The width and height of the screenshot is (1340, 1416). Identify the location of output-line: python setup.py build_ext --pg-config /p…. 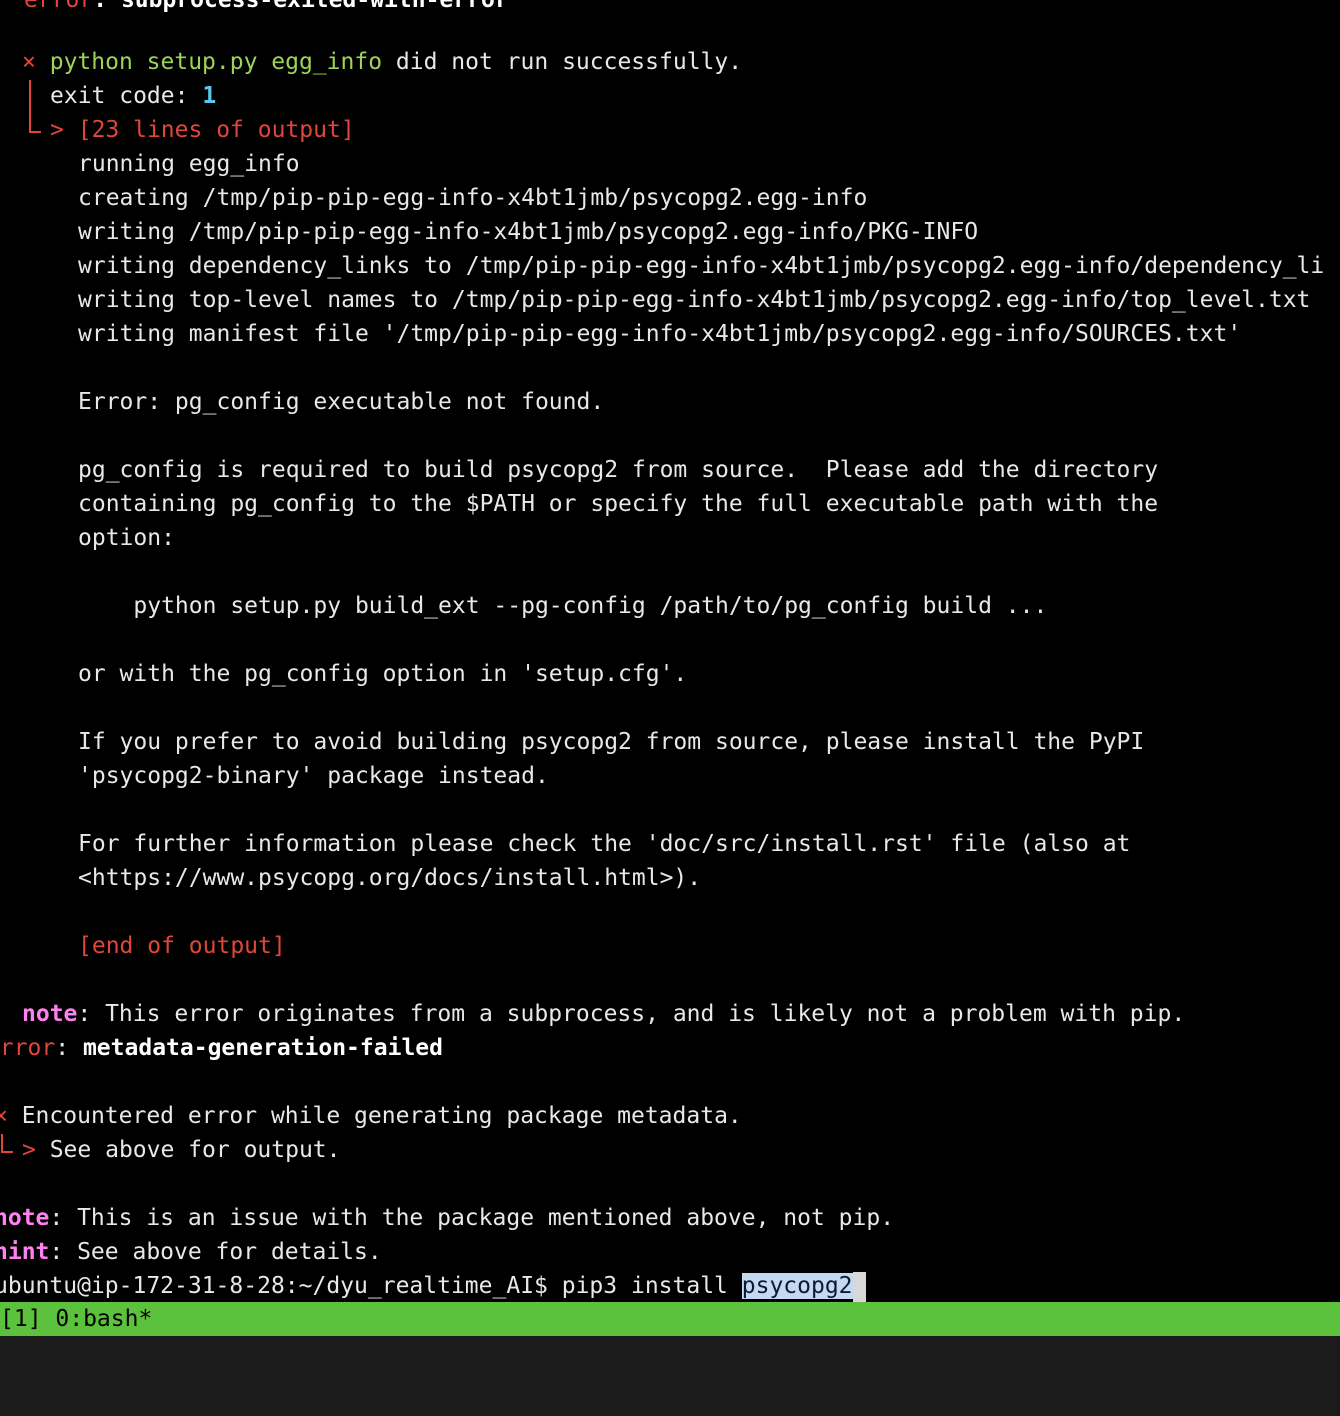
(563, 606).